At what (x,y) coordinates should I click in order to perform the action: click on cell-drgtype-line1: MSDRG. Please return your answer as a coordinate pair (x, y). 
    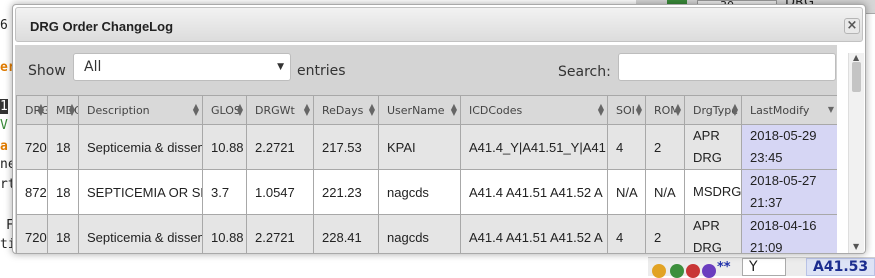
    Looking at the image, I should click on (717, 191).